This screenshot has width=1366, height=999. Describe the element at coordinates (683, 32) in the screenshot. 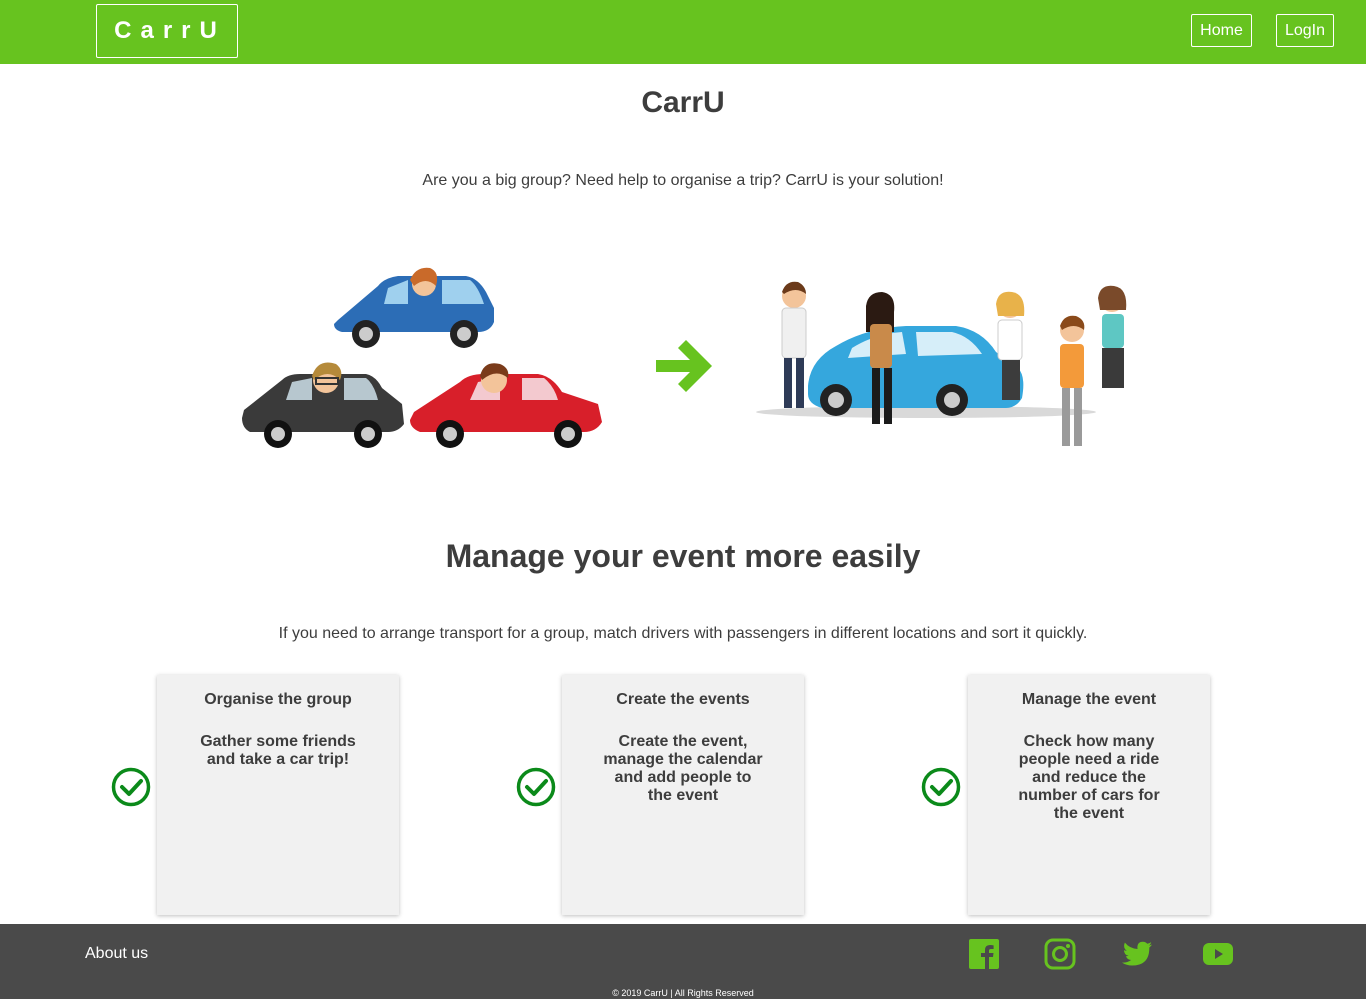

I see `top-navbar: CarrU Home LogIn` at that location.